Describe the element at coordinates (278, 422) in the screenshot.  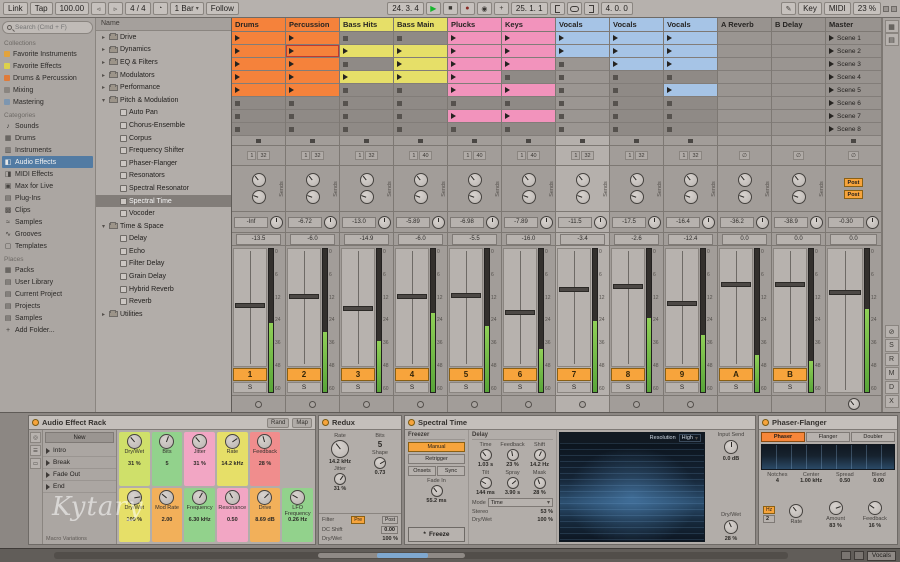
I see `rand-button: Rand` at that location.